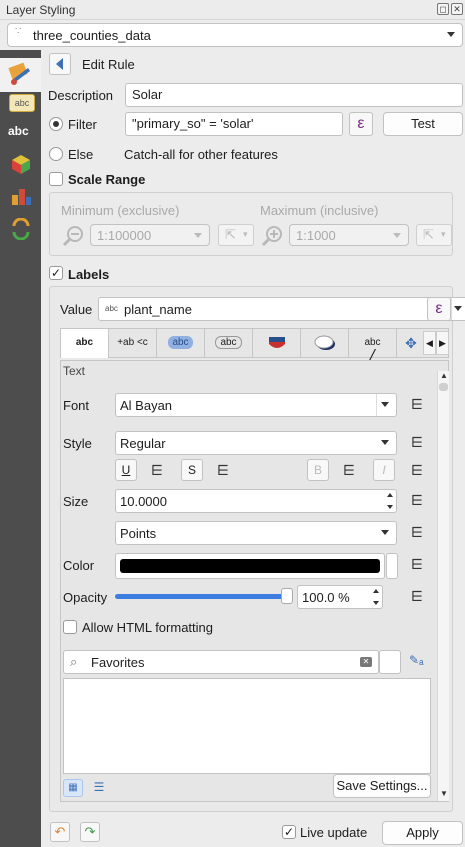 The height and width of the screenshot is (847, 465). Describe the element at coordinates (361, 124) in the screenshot. I see `expression-builder-button: ε` at that location.